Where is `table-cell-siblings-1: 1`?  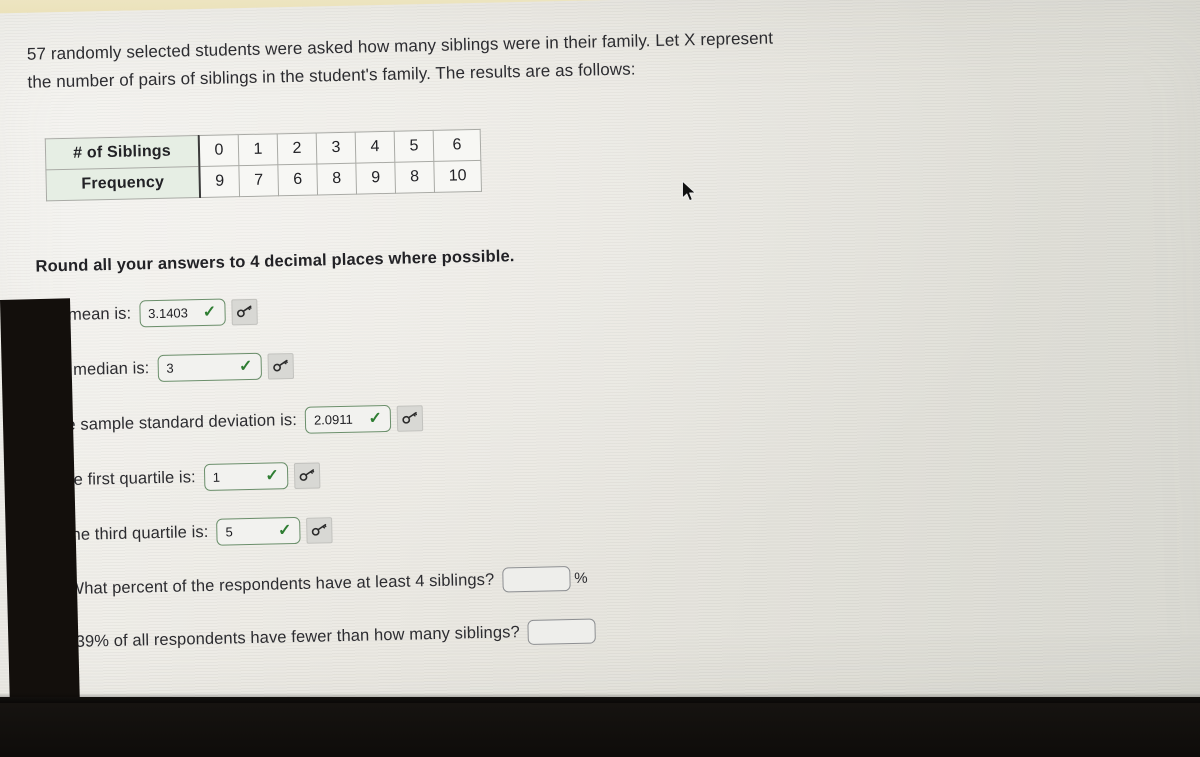 table-cell-siblings-1: 1 is located at coordinates (258, 149).